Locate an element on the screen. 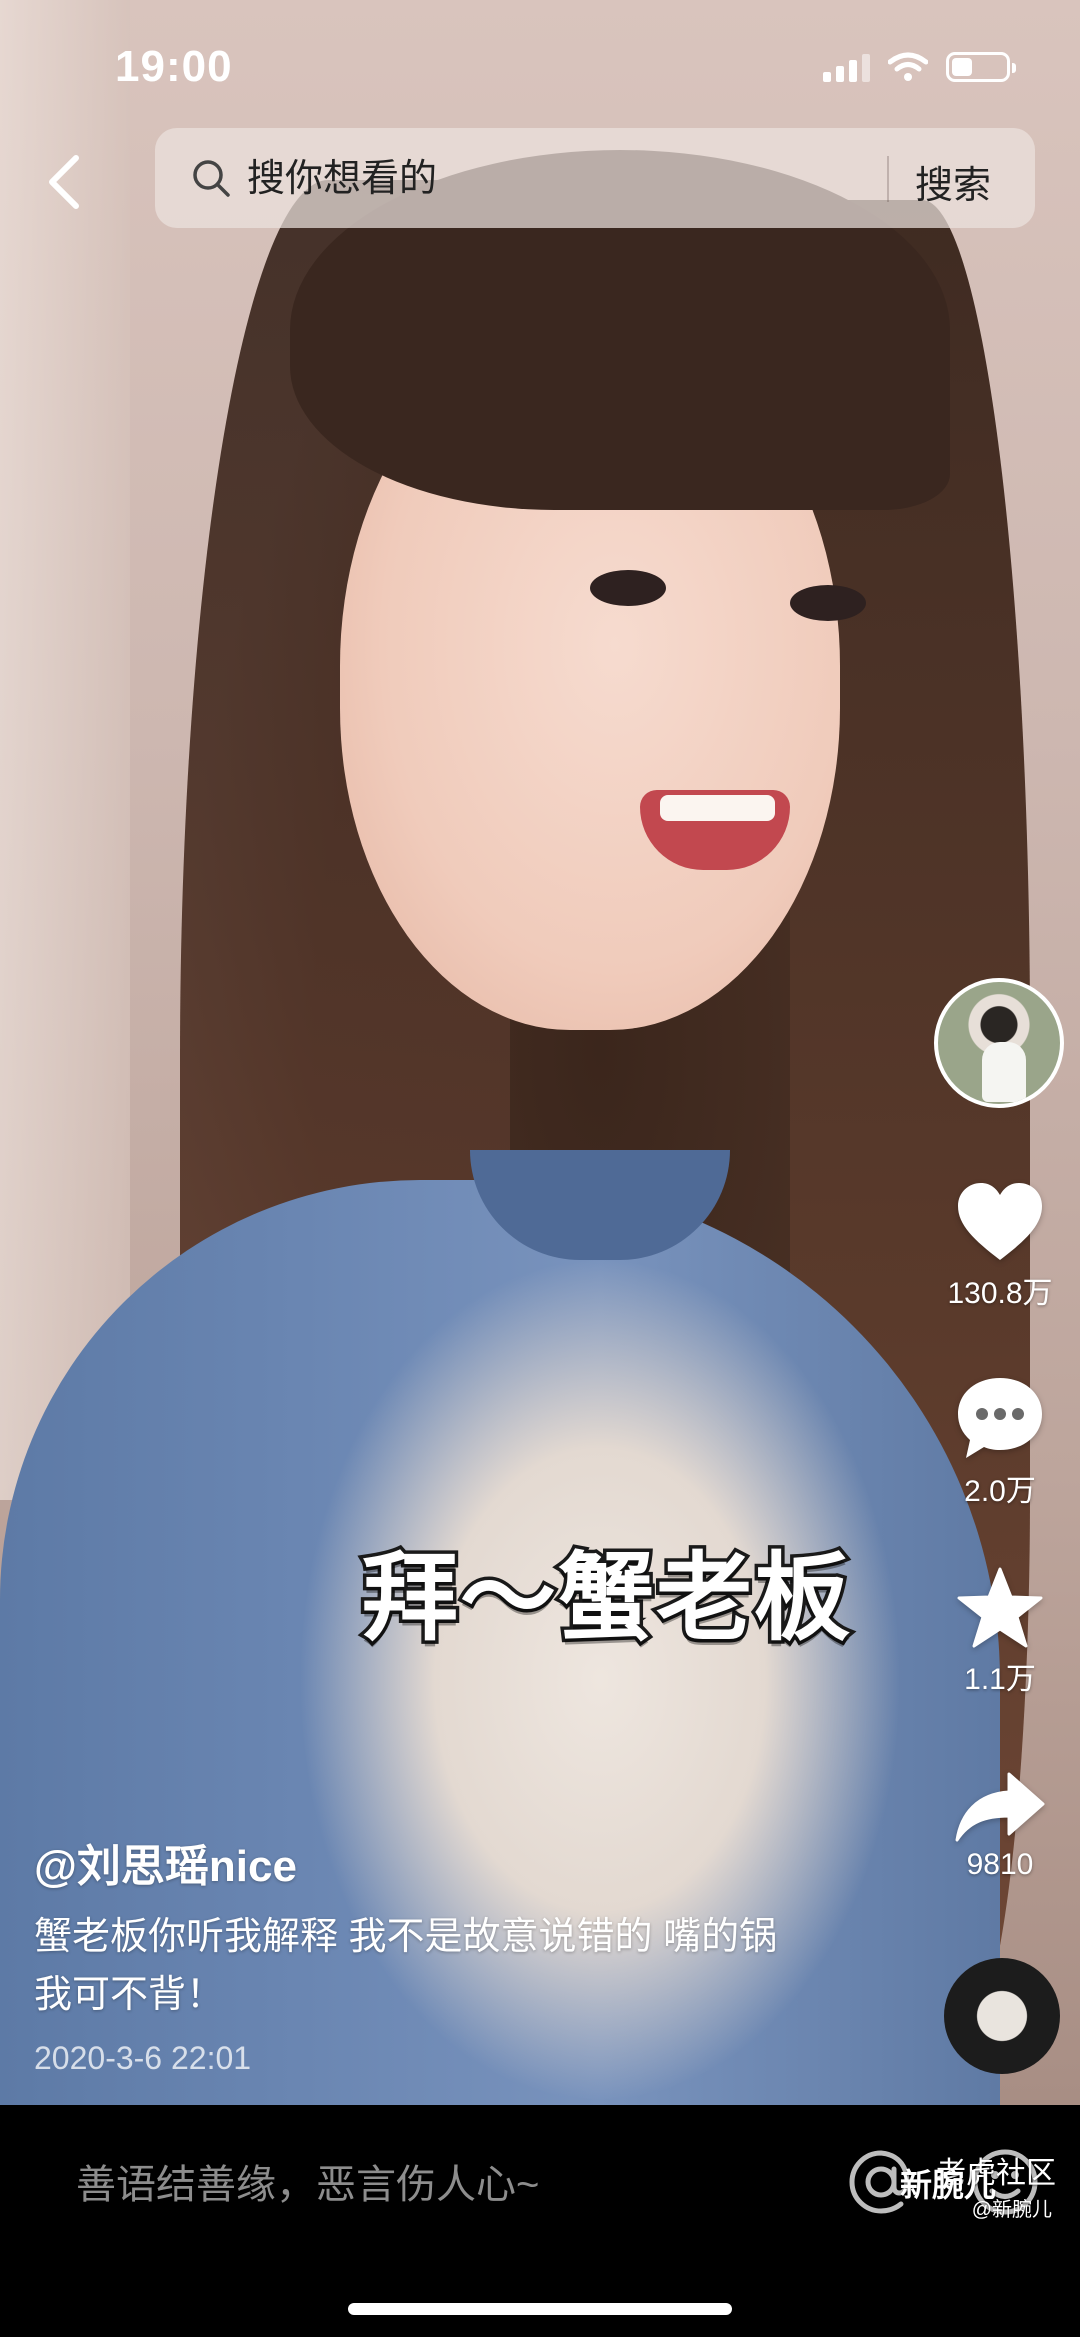 This screenshot has height=2337, width=1080. video-caption-overlay: 拜～蟹老板 is located at coordinates (606, 1598).